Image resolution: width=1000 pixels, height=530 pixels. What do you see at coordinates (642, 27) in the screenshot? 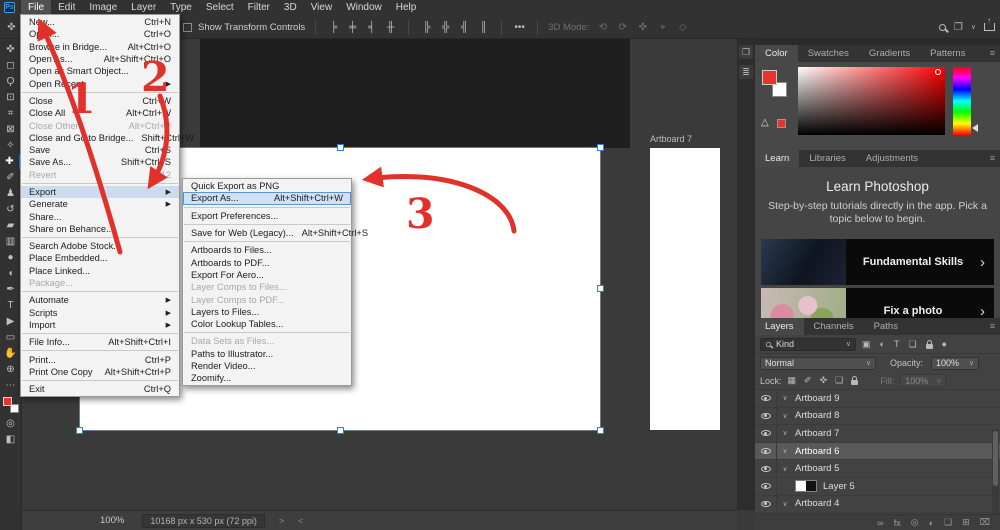
I see `3d-drag-icon: ✜` at bounding box center [642, 27].